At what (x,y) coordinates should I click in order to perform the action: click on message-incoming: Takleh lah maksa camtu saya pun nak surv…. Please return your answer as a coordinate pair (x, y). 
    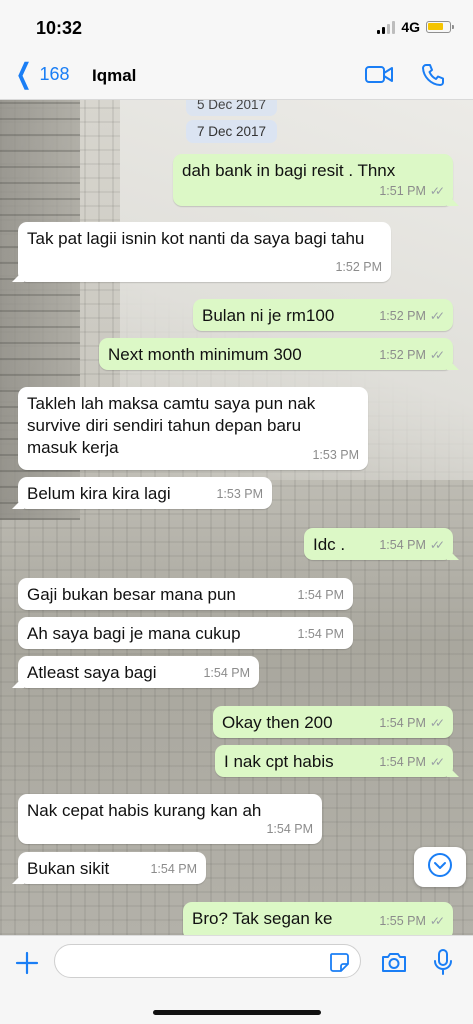
    Looking at the image, I should click on (193, 428).